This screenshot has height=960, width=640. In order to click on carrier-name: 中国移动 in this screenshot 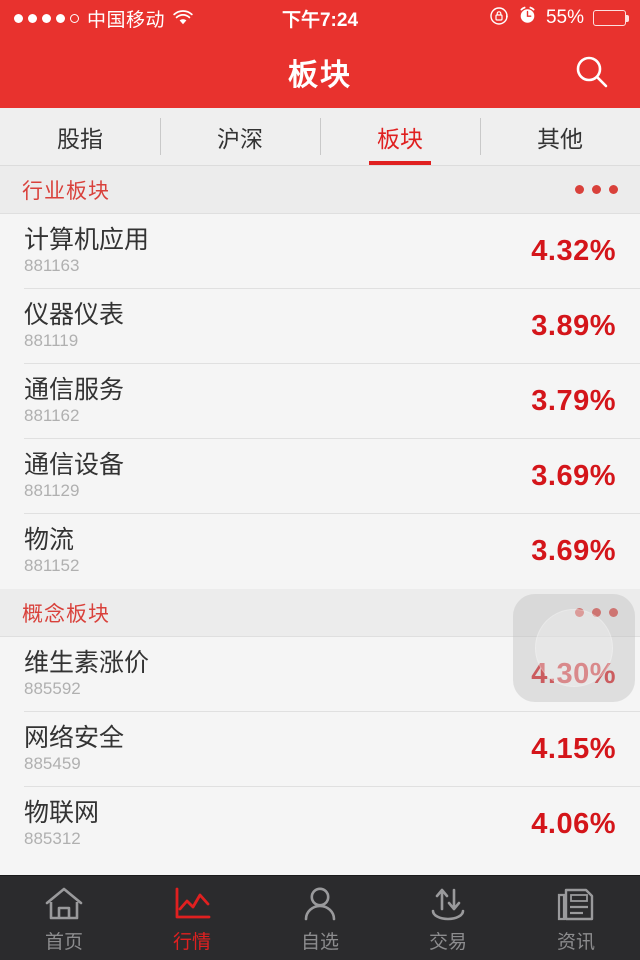, I will do `click(126, 20)`.